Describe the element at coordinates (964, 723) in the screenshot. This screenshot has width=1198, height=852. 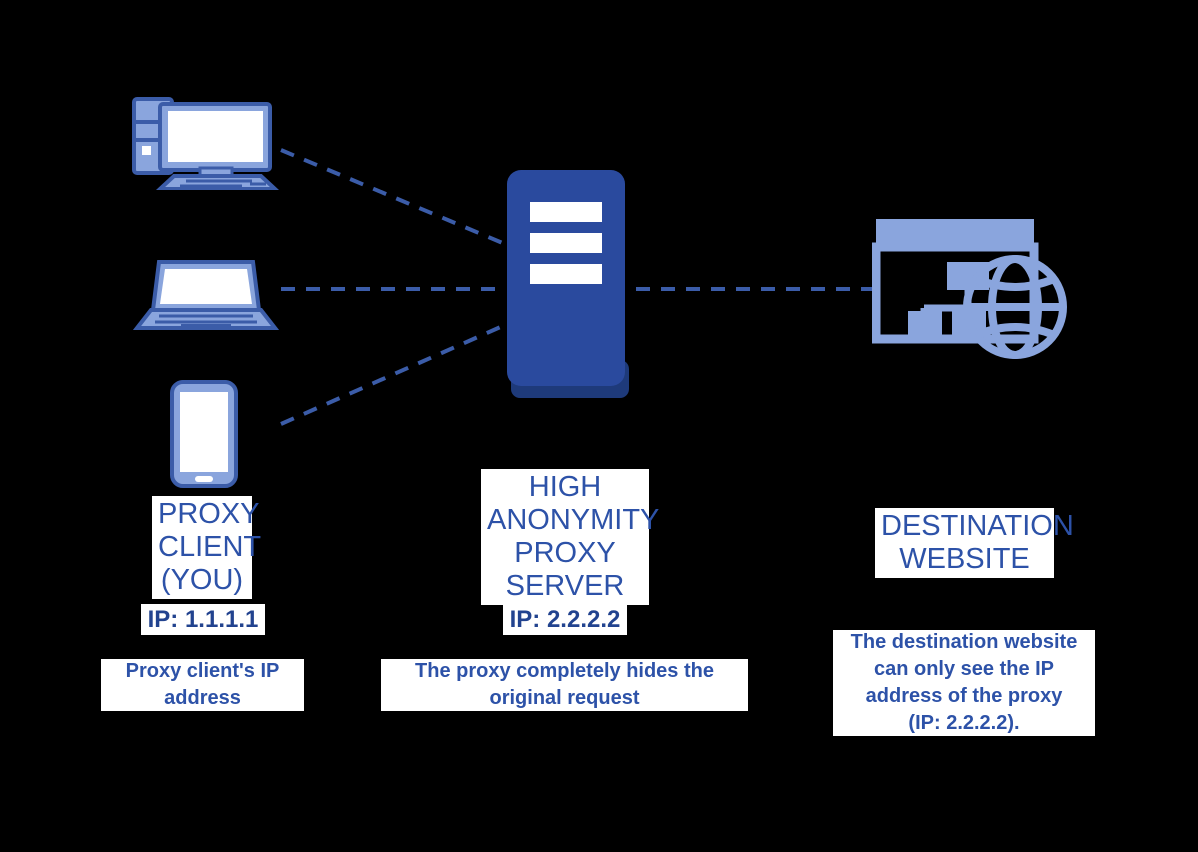
I see `destination-caption-line-4: (IP: 2.2.2.2).` at that location.